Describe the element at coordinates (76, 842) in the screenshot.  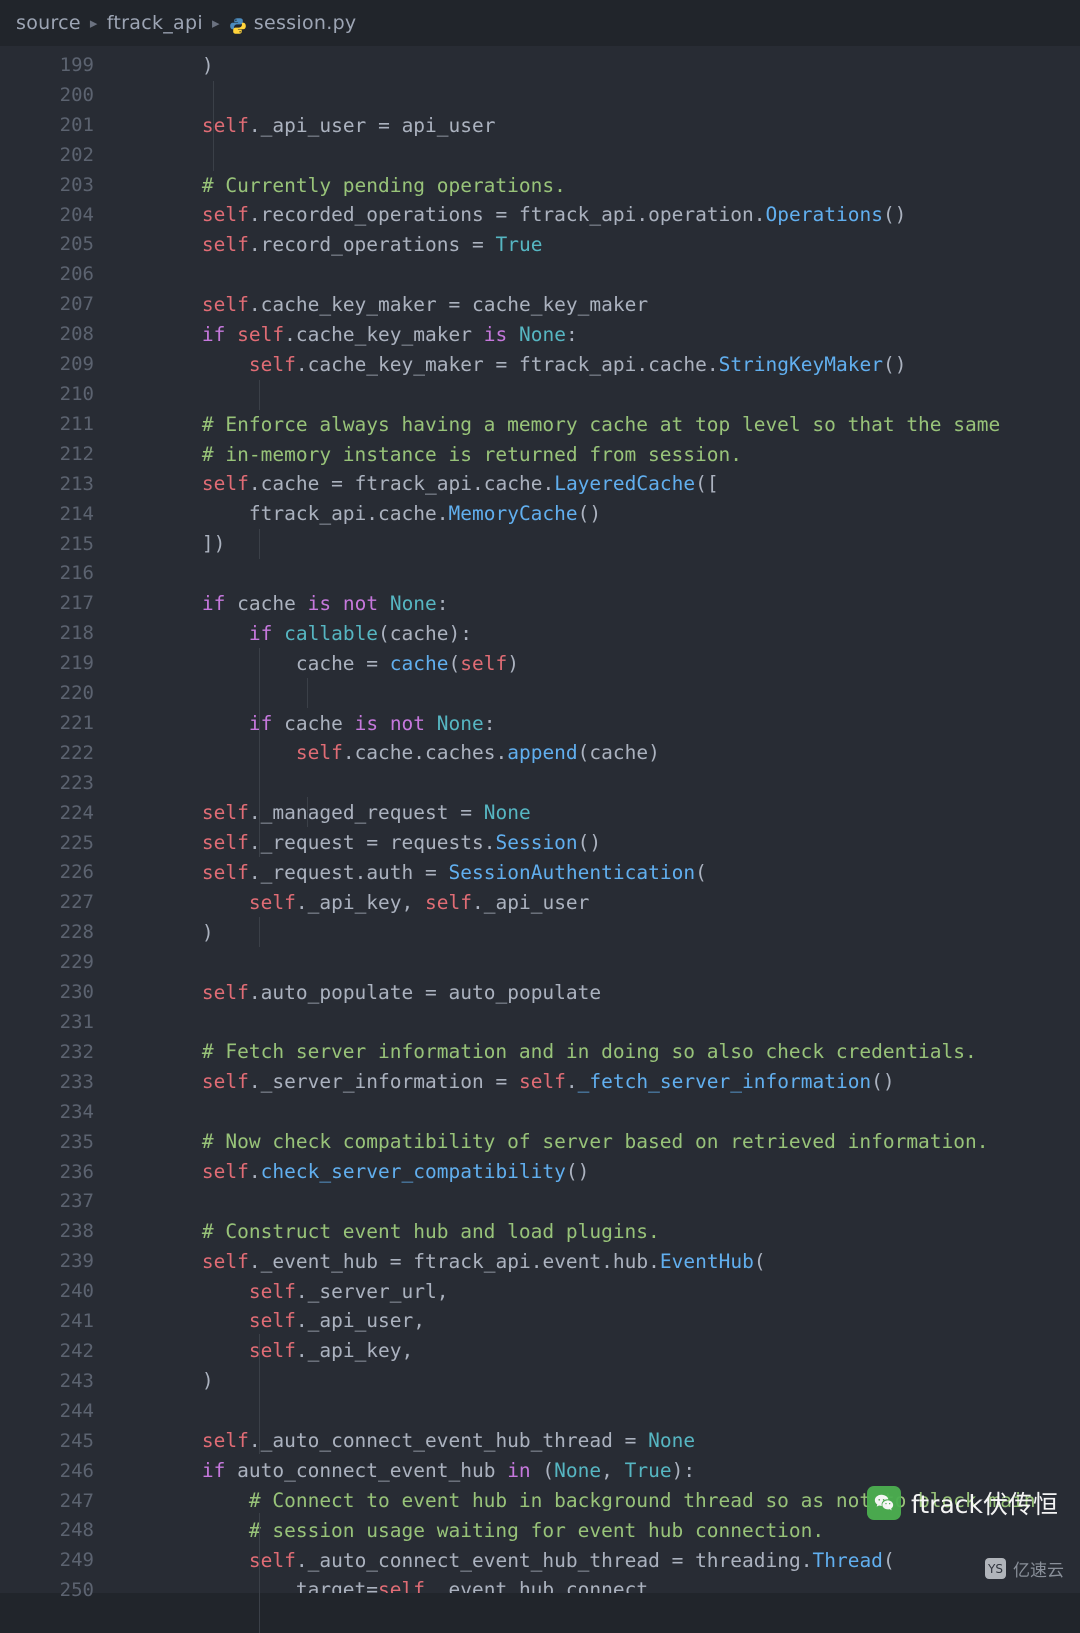
I see `line-number: 225` at that location.